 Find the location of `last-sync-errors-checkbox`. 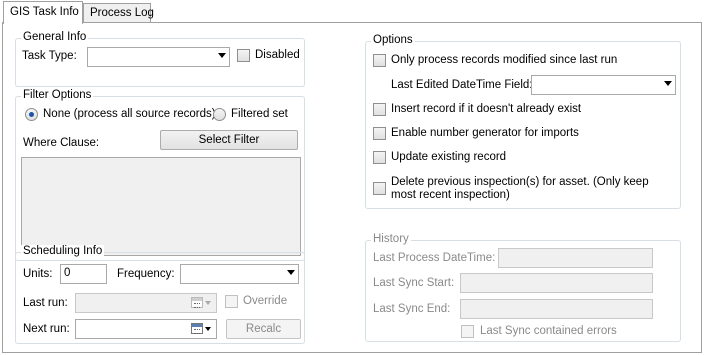

last-sync-errors-checkbox is located at coordinates (467, 331).